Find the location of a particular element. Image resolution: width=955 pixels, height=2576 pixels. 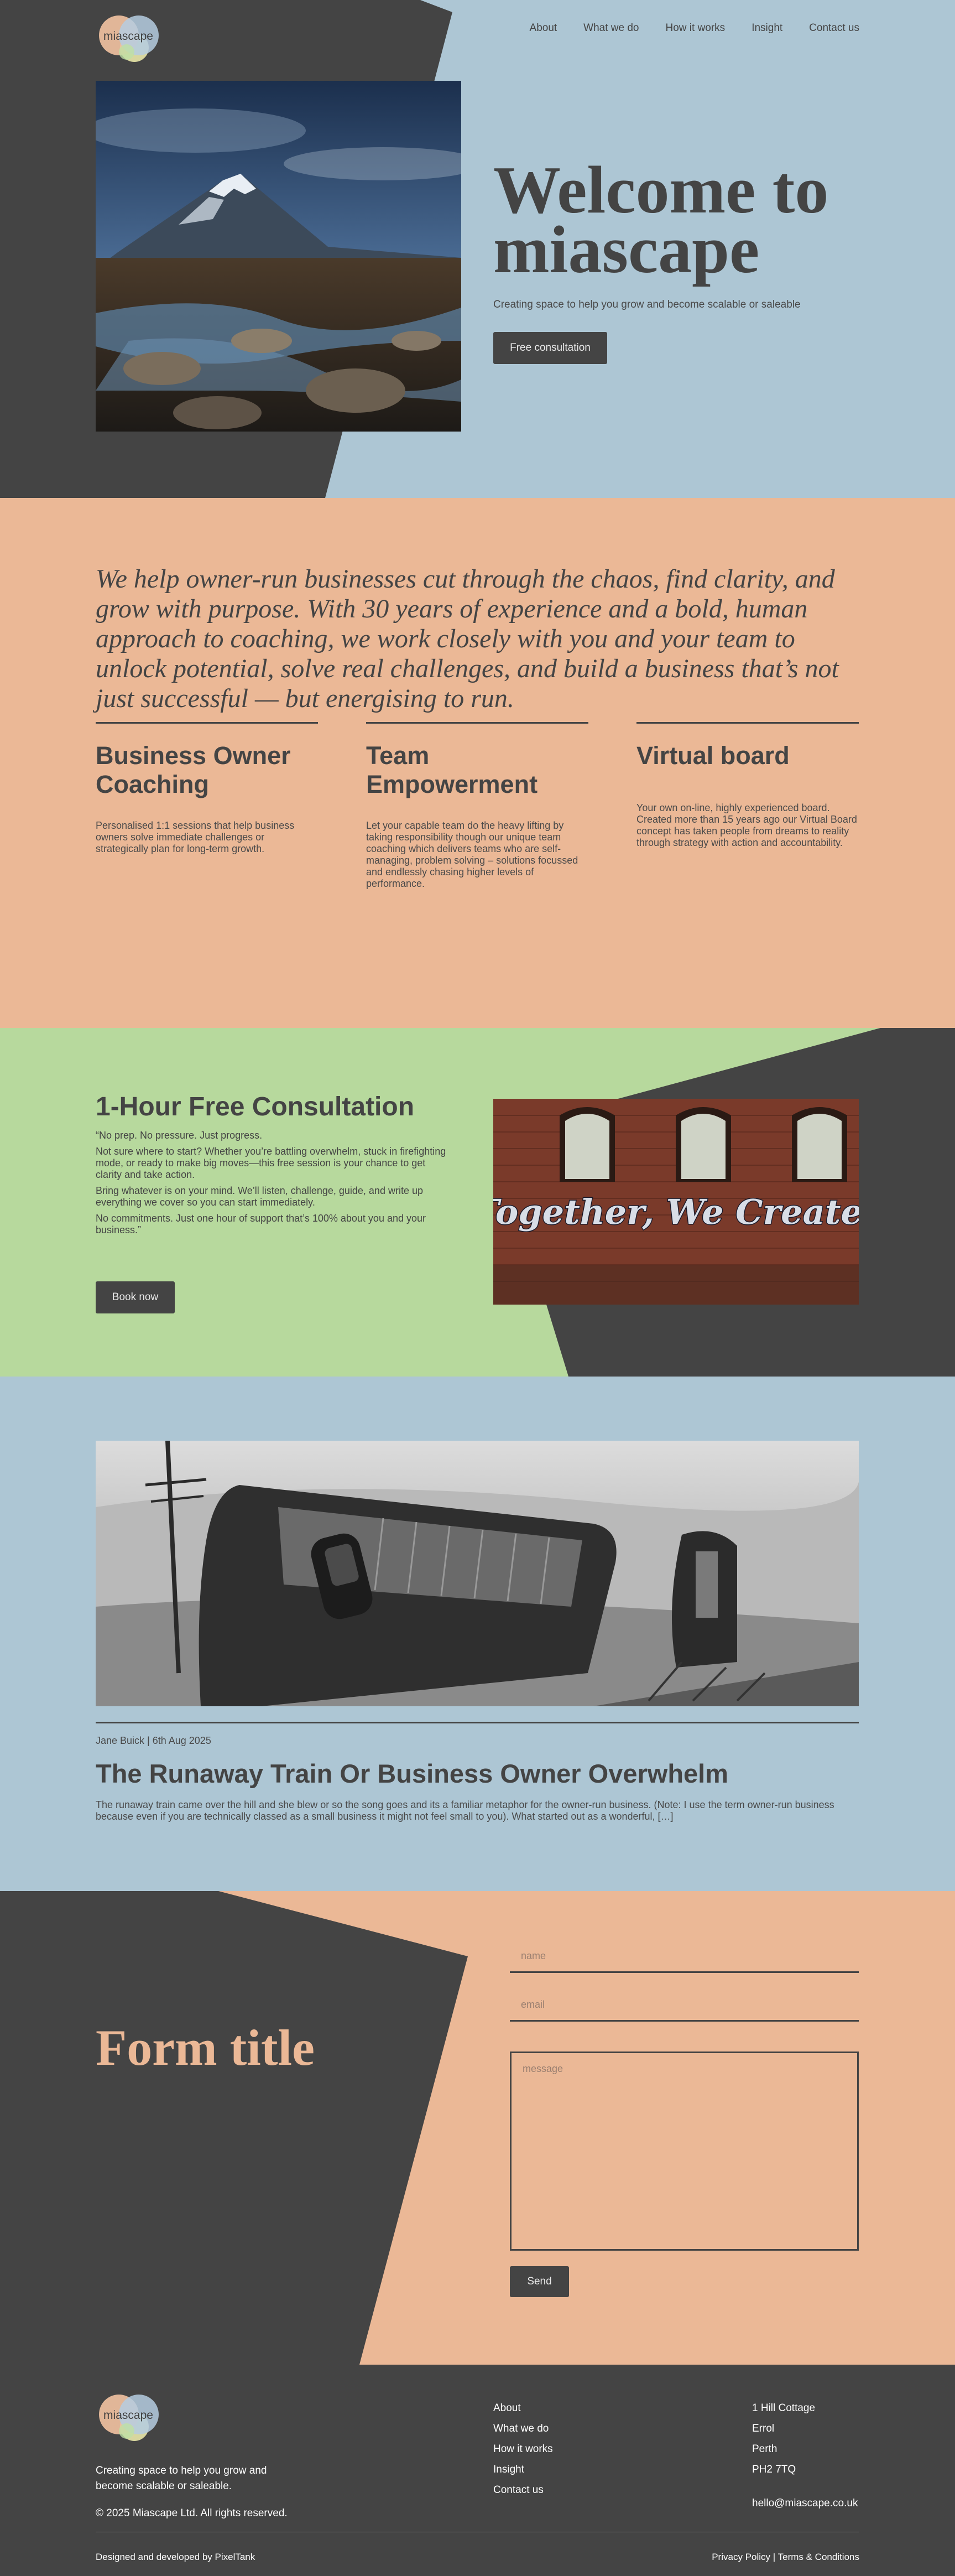

email-field is located at coordinates (684, 2006).